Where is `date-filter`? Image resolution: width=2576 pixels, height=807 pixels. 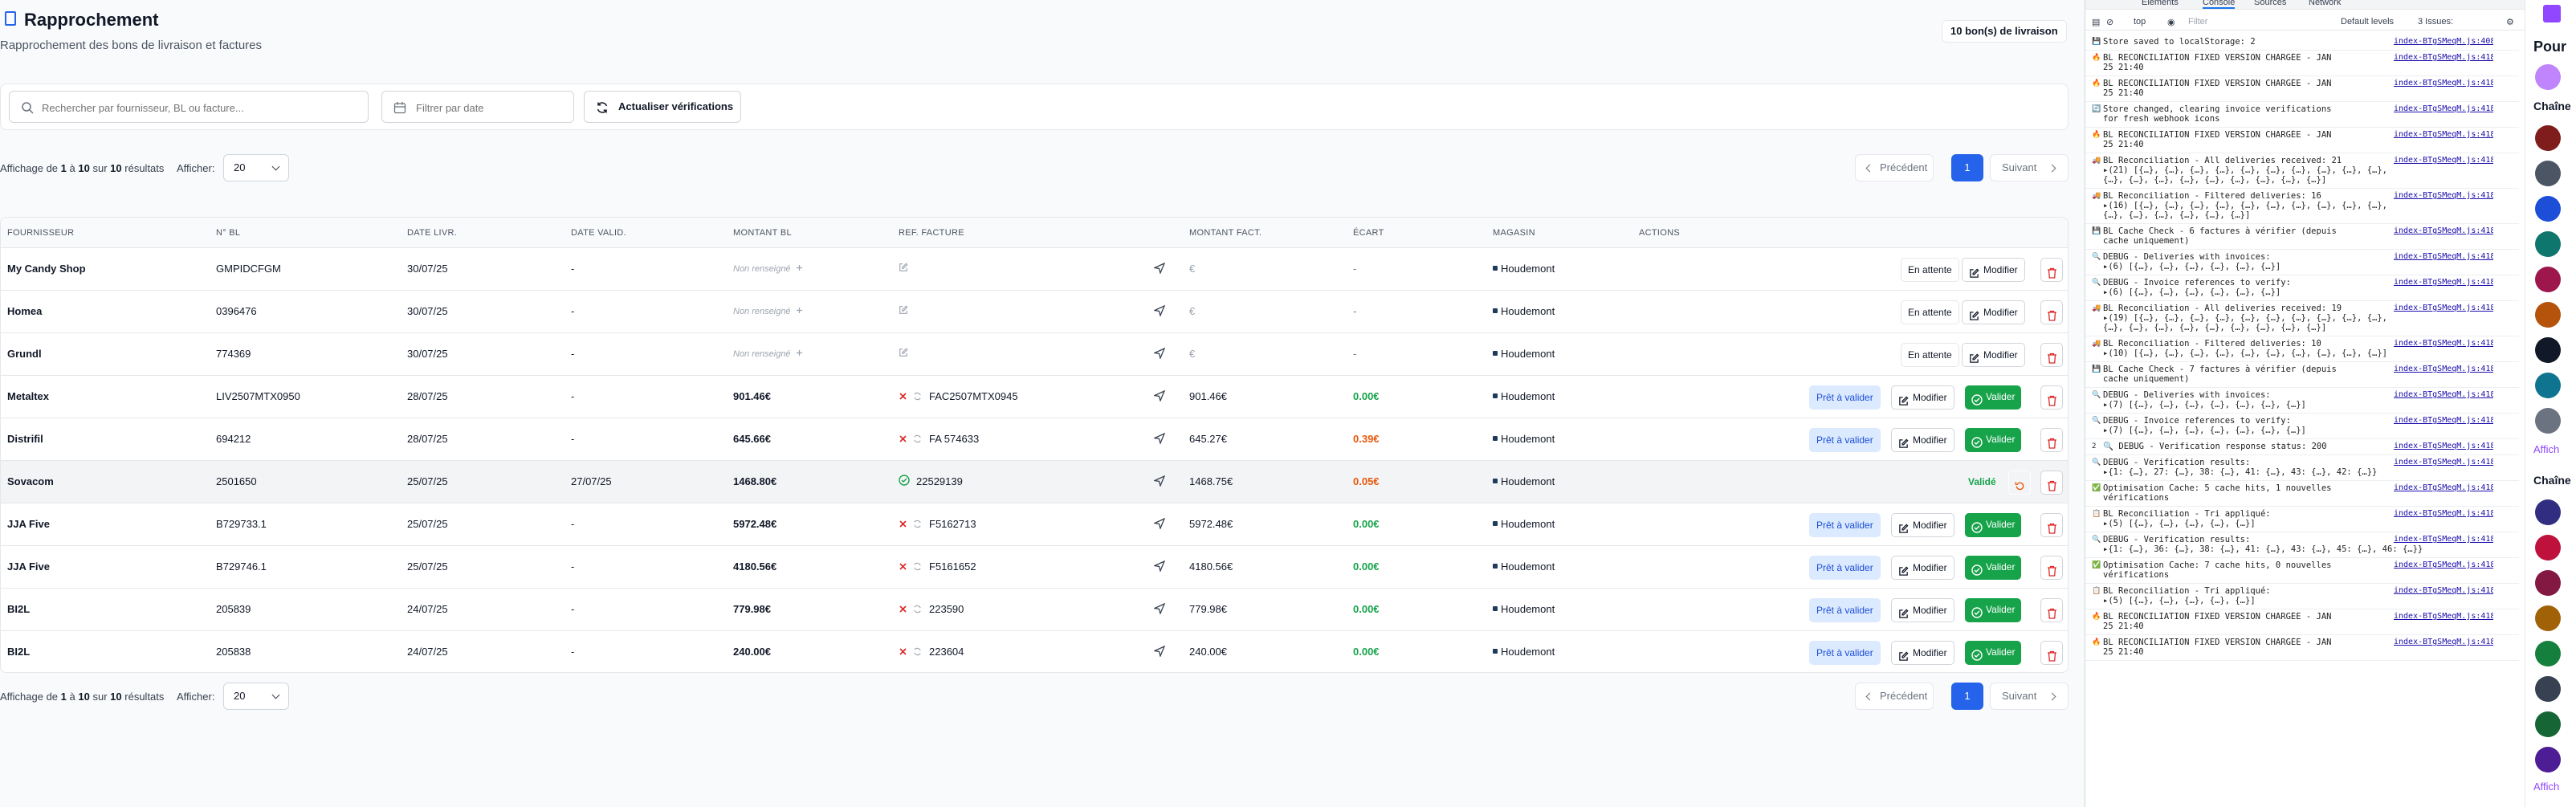 date-filter is located at coordinates (478, 107).